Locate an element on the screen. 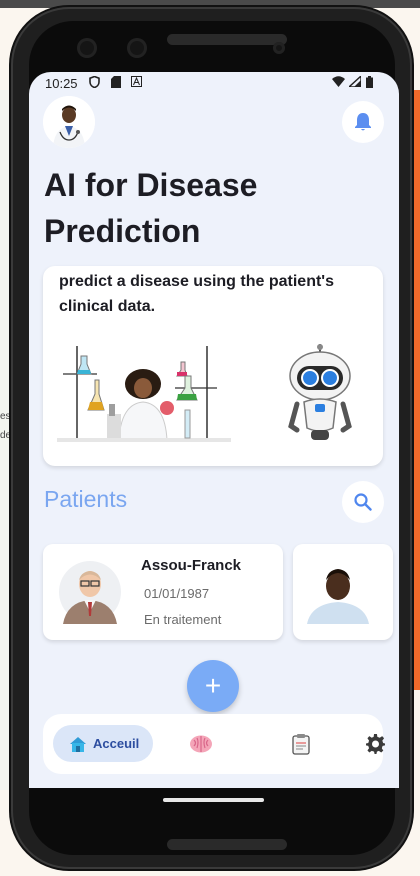 The width and height of the screenshot is (420, 876). font-a-icon is located at coordinates (136, 83).